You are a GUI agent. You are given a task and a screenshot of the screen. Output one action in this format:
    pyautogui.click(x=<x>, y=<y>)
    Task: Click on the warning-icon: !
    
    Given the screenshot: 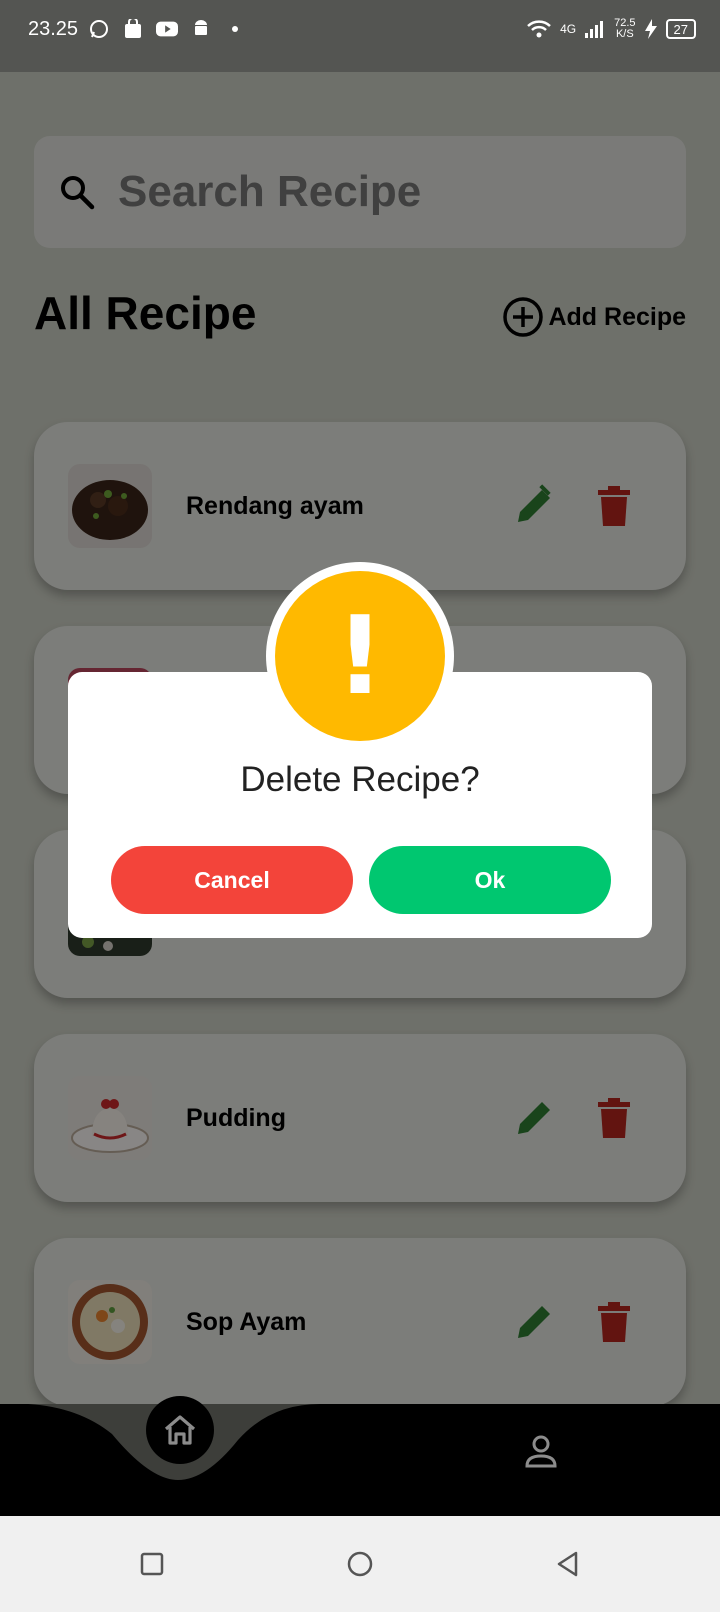 What is the action you would take?
    pyautogui.click(x=360, y=656)
    